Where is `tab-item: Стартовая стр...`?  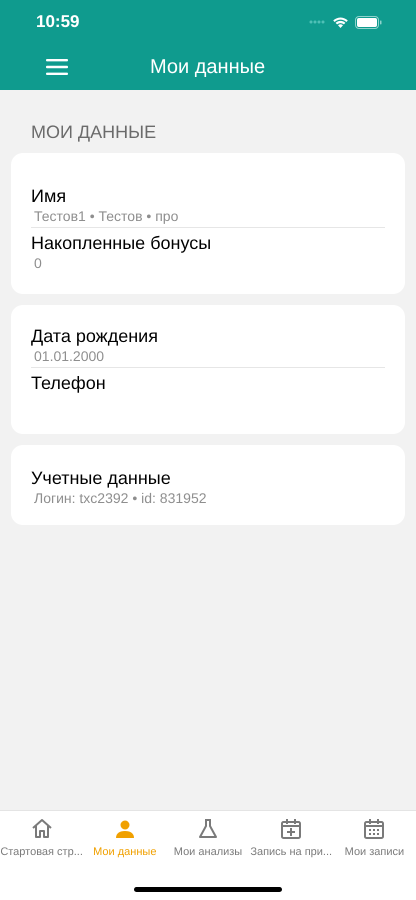 tab-item: Стартовая стр... is located at coordinates (42, 837).